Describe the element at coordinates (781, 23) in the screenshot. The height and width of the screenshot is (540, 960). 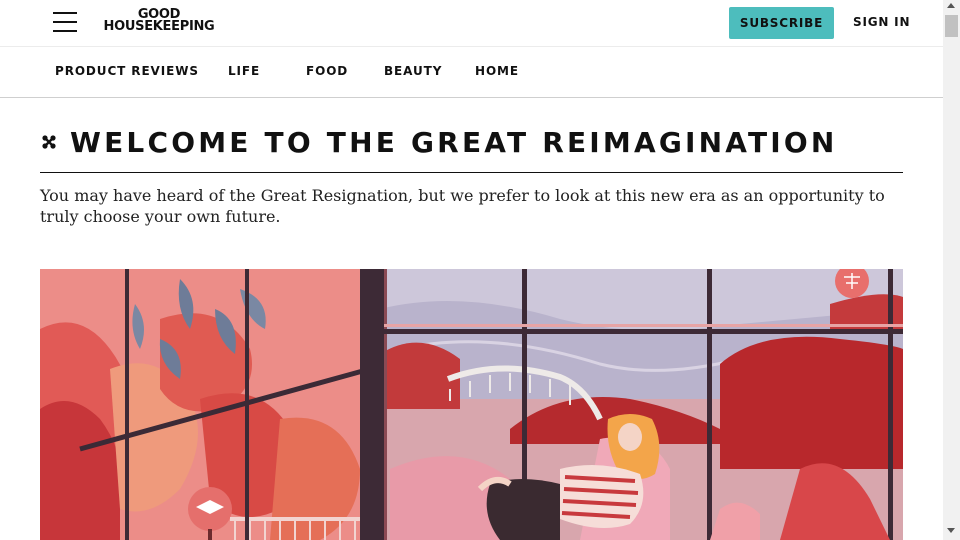
I see `subscribe-button: SUBSCRIBE` at that location.